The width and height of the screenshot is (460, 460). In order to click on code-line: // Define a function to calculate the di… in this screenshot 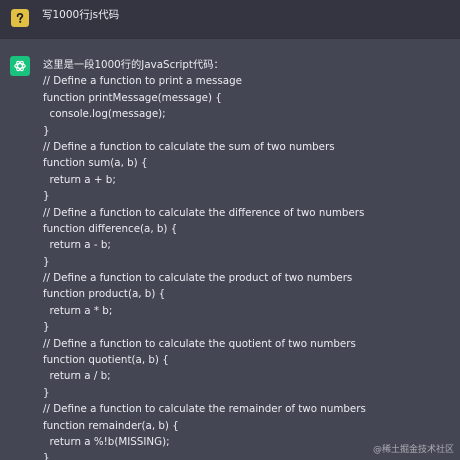, I will do `click(204, 212)`.